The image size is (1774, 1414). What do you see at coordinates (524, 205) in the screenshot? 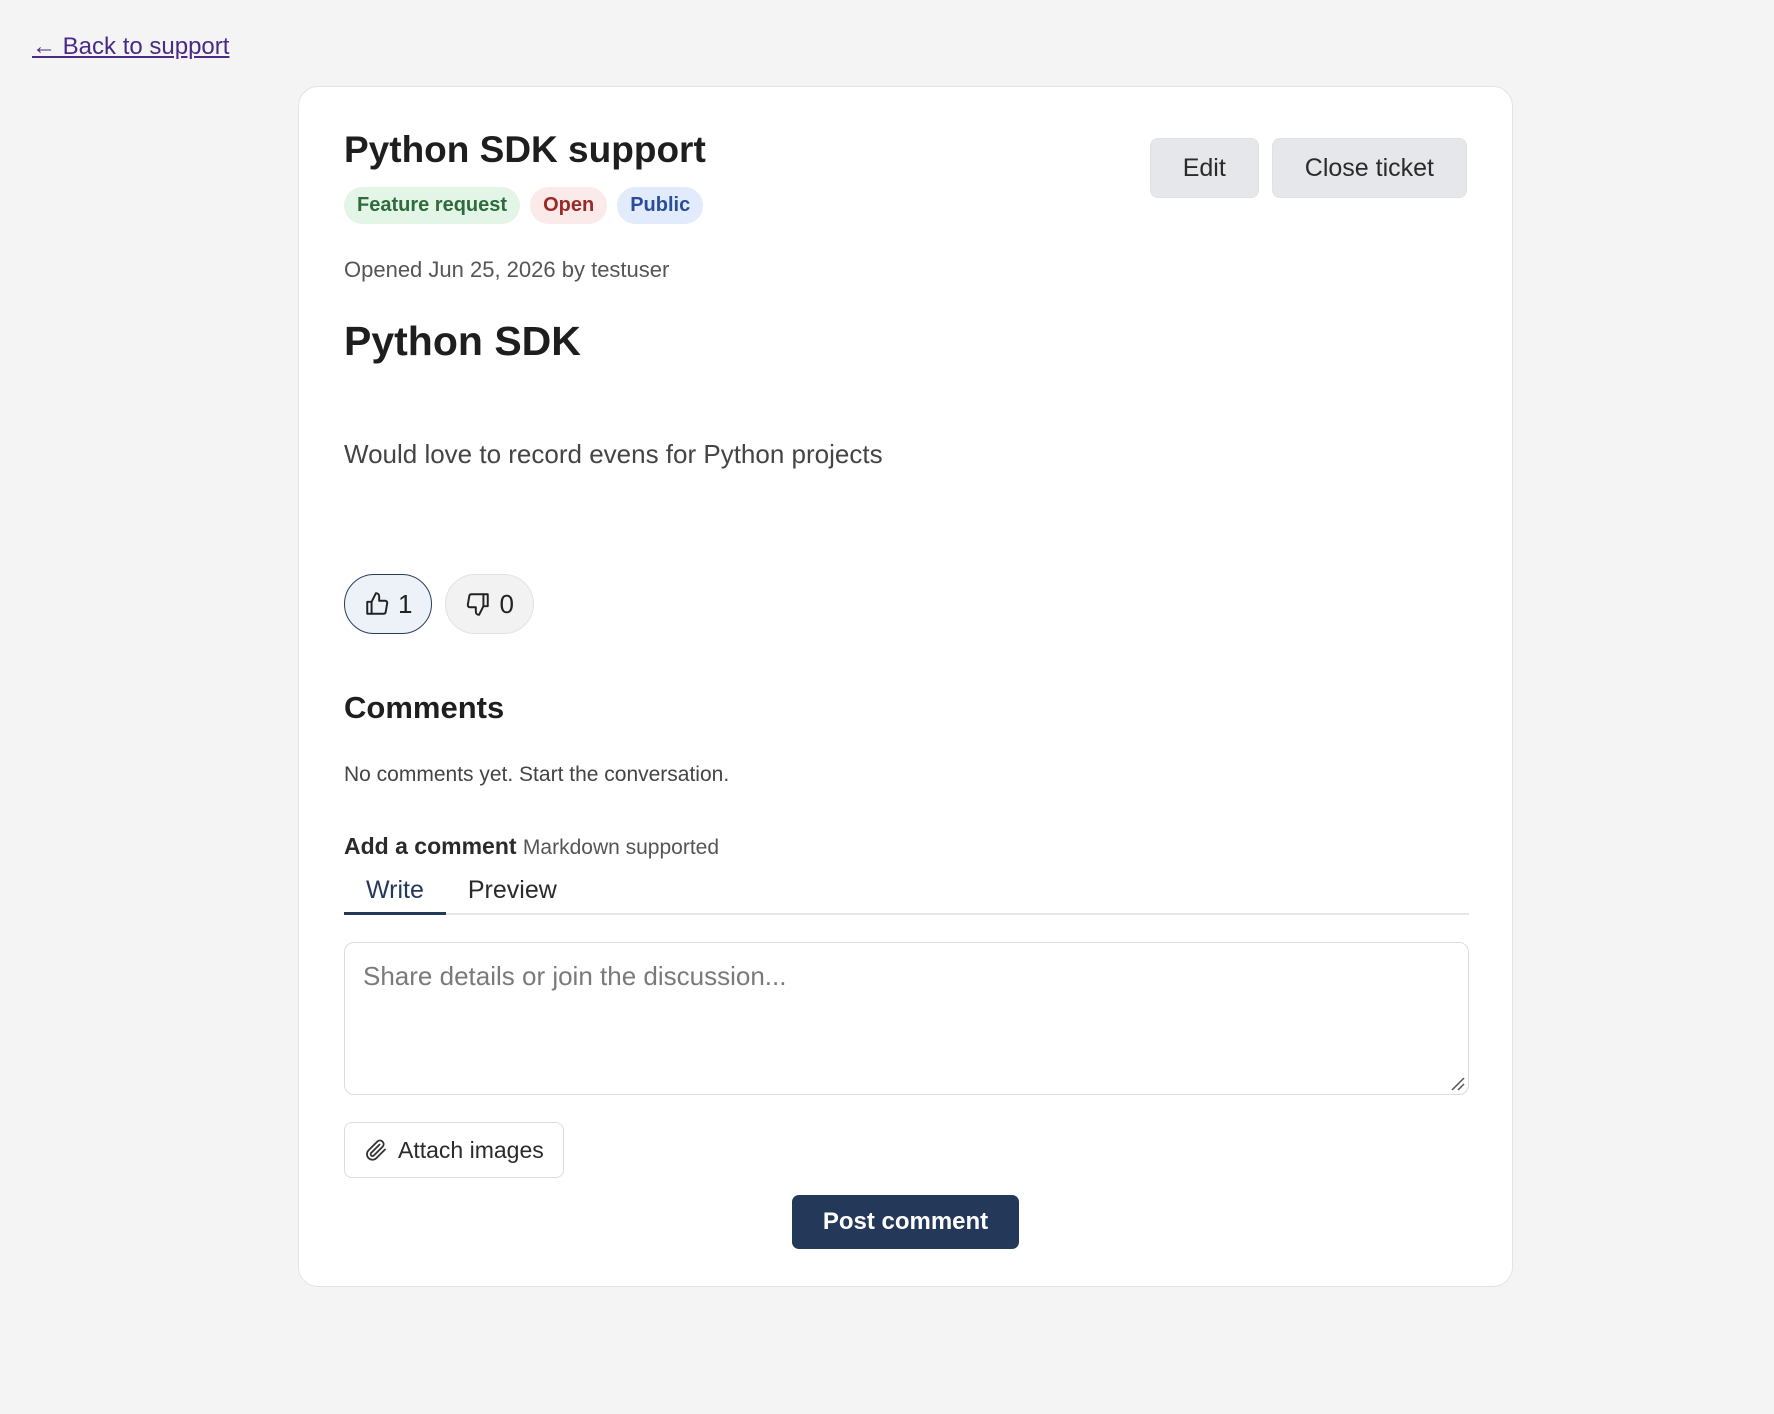
I see `ticket-badges: Feature request Open Public` at bounding box center [524, 205].